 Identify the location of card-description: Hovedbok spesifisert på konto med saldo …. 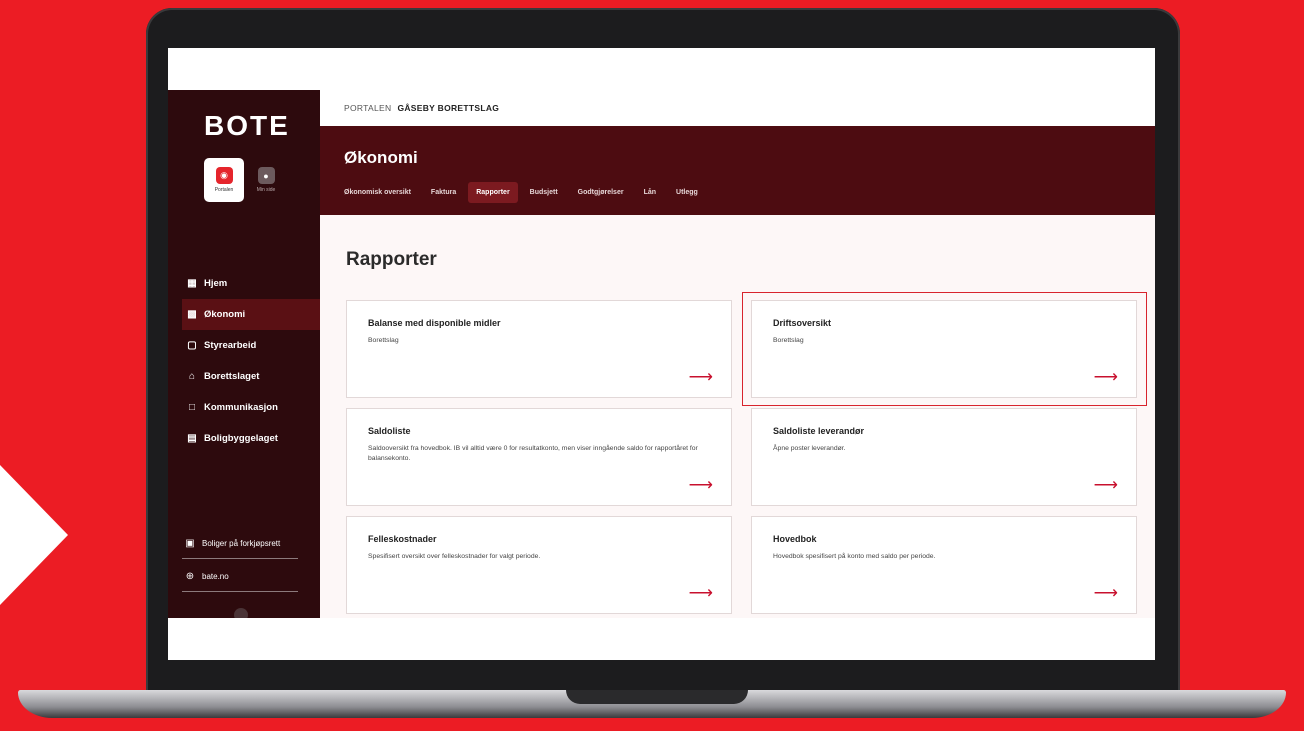
(854, 556).